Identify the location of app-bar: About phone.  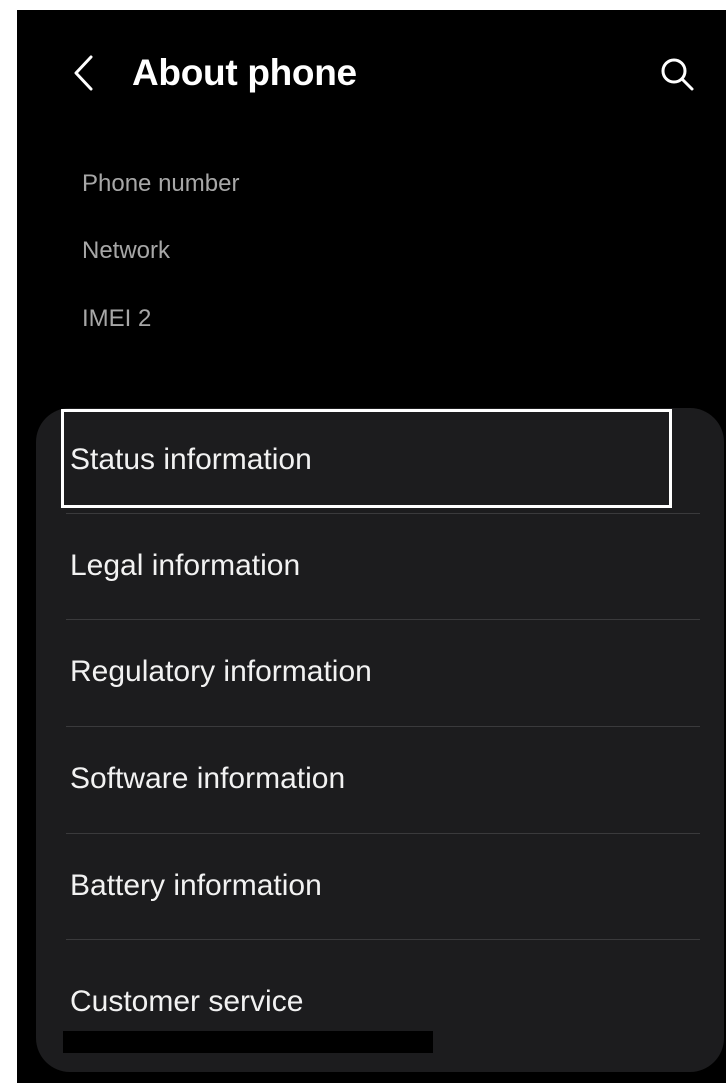
(371, 75).